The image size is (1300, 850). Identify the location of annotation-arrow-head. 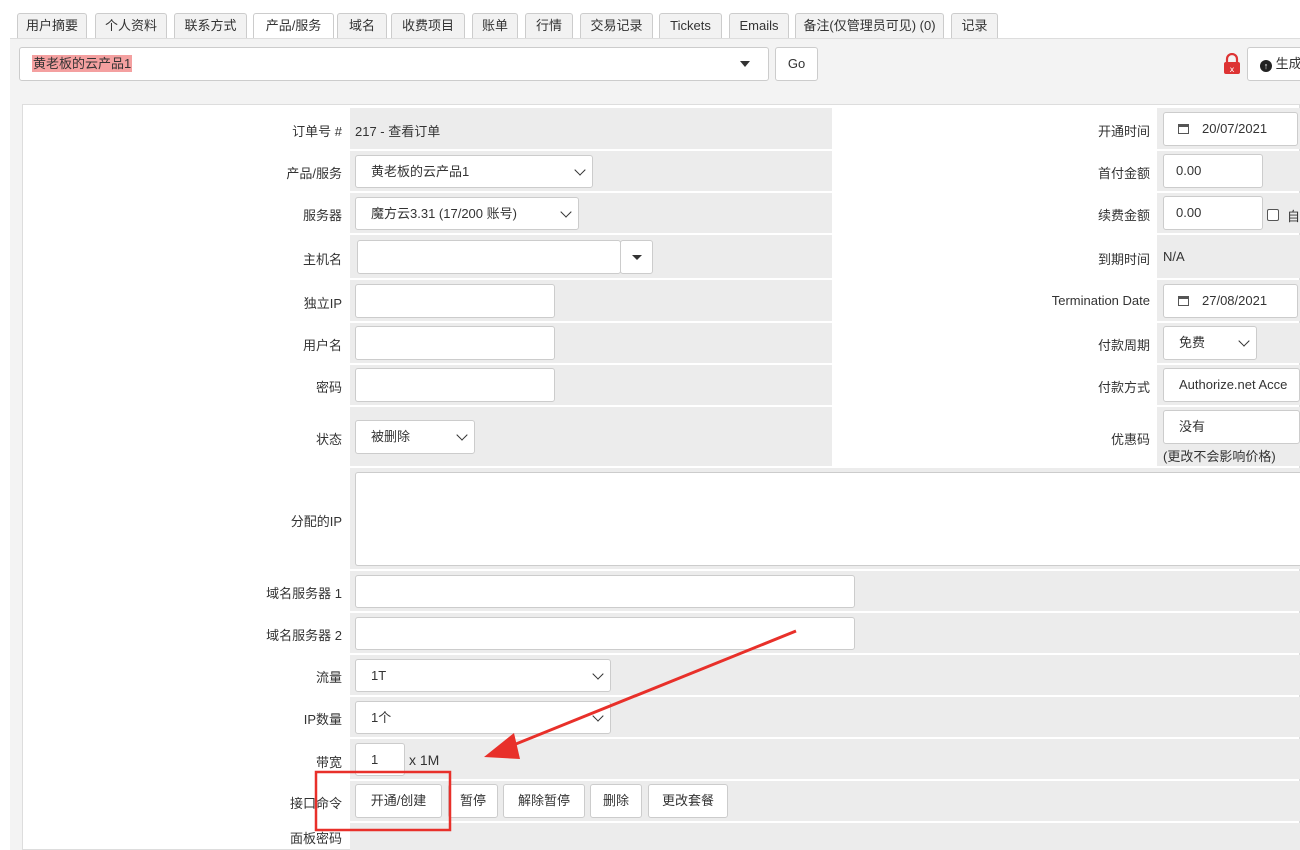
(502, 746).